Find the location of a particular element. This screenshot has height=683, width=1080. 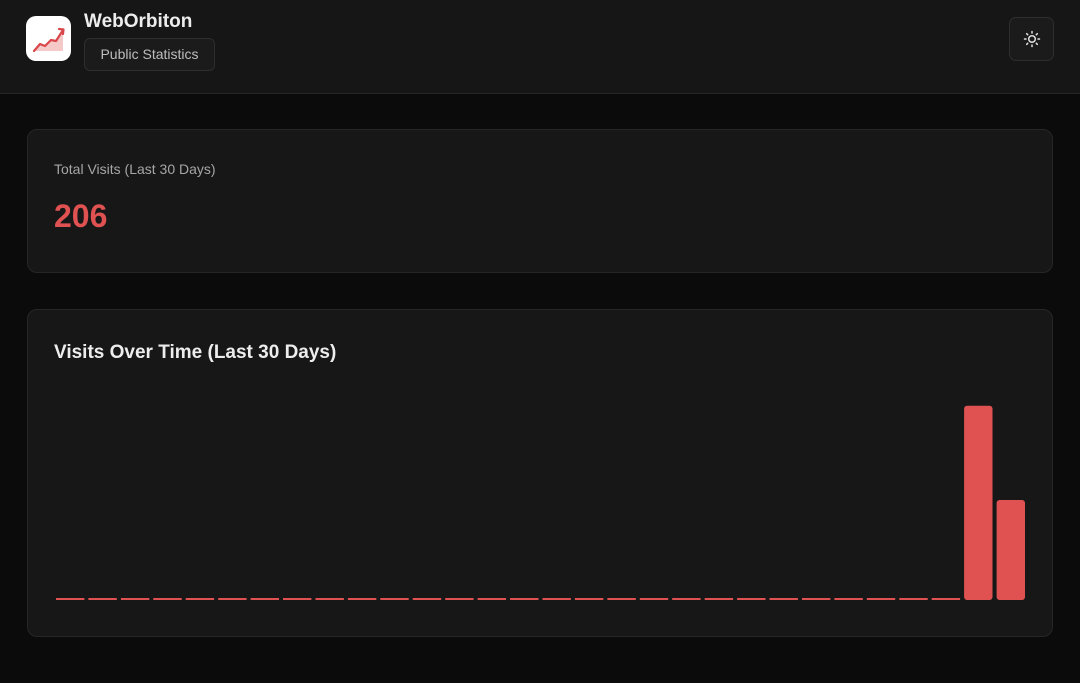

public-statistics-badge: Public Statistics is located at coordinates (149, 54).